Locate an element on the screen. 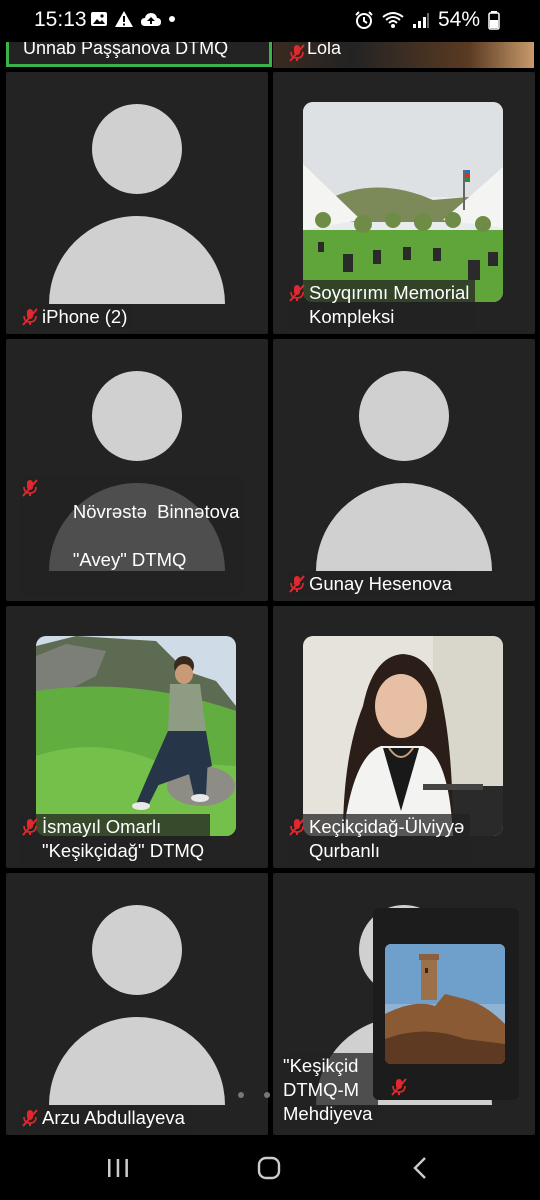  participant-tile: Gunay Hesenova is located at coordinates (404, 470).